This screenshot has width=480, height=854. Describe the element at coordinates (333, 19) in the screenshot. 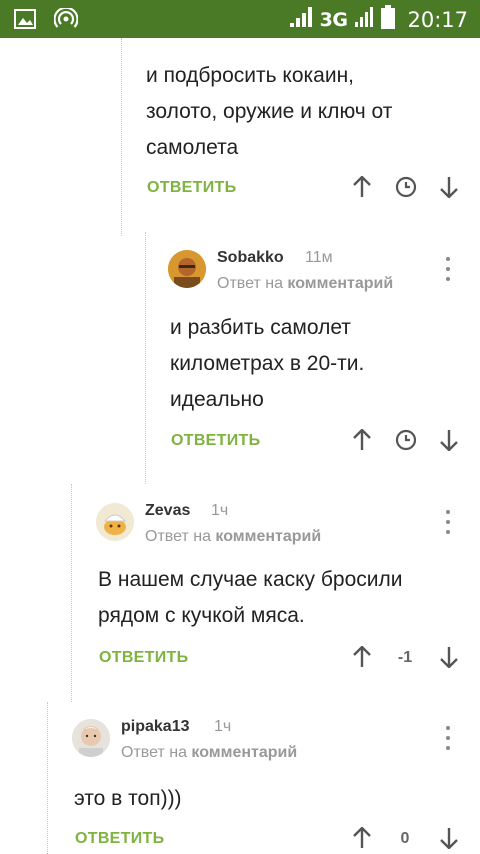

I see `network-type: 3G` at that location.